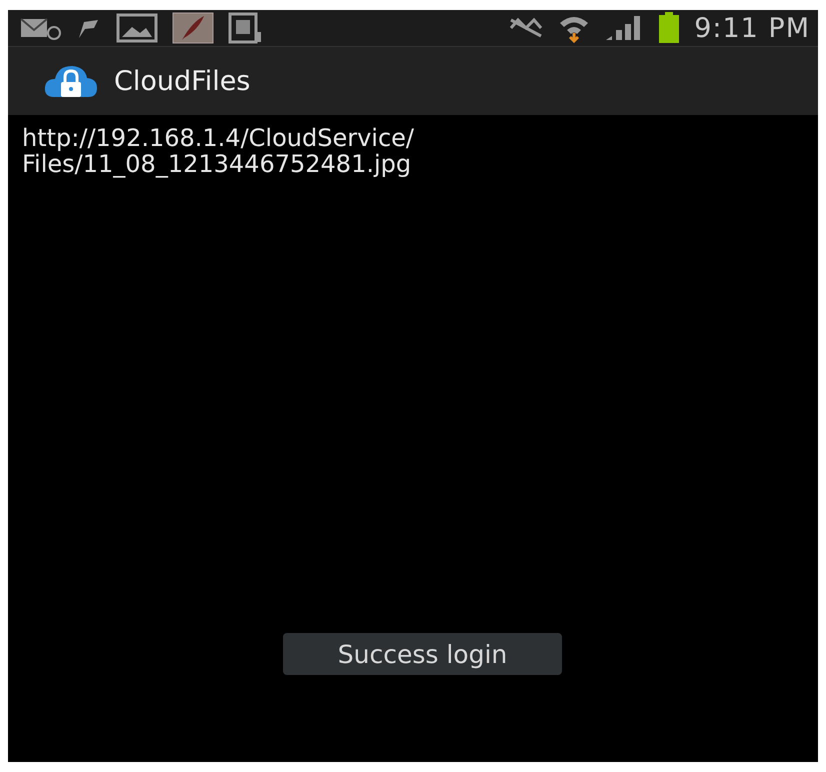  Describe the element at coordinates (245, 28) in the screenshot. I see `sim-card-icon` at that location.